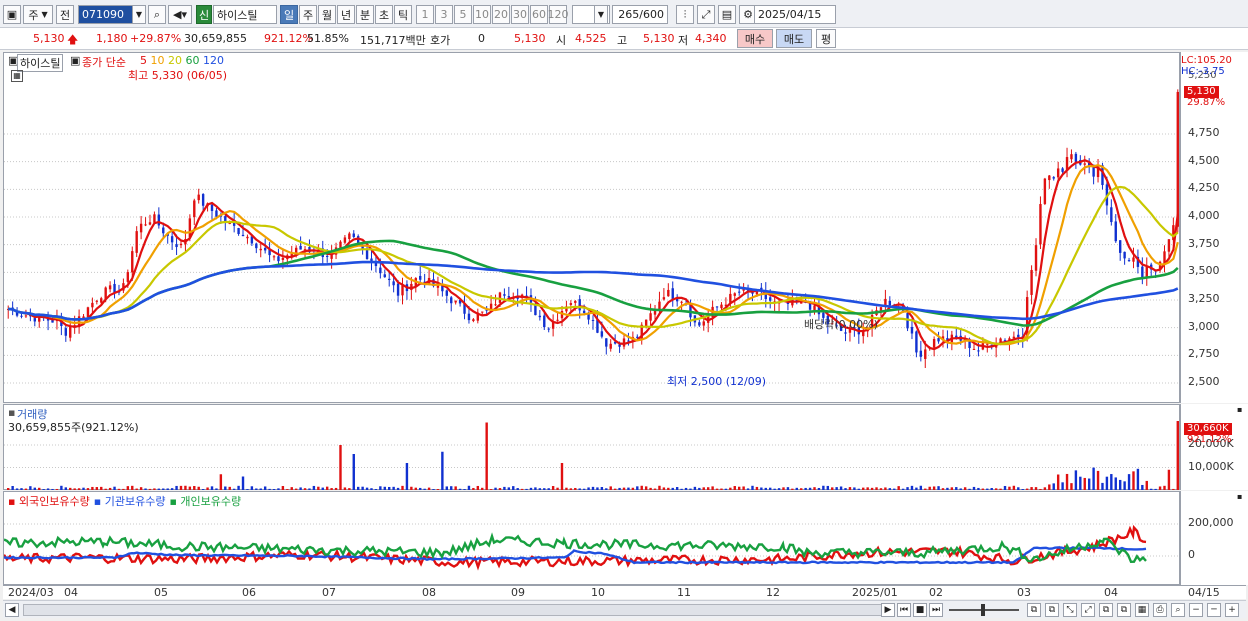 The image size is (1248, 621). What do you see at coordinates (1178, 610) in the screenshot?
I see `zoom-icon: ⌕` at bounding box center [1178, 610].